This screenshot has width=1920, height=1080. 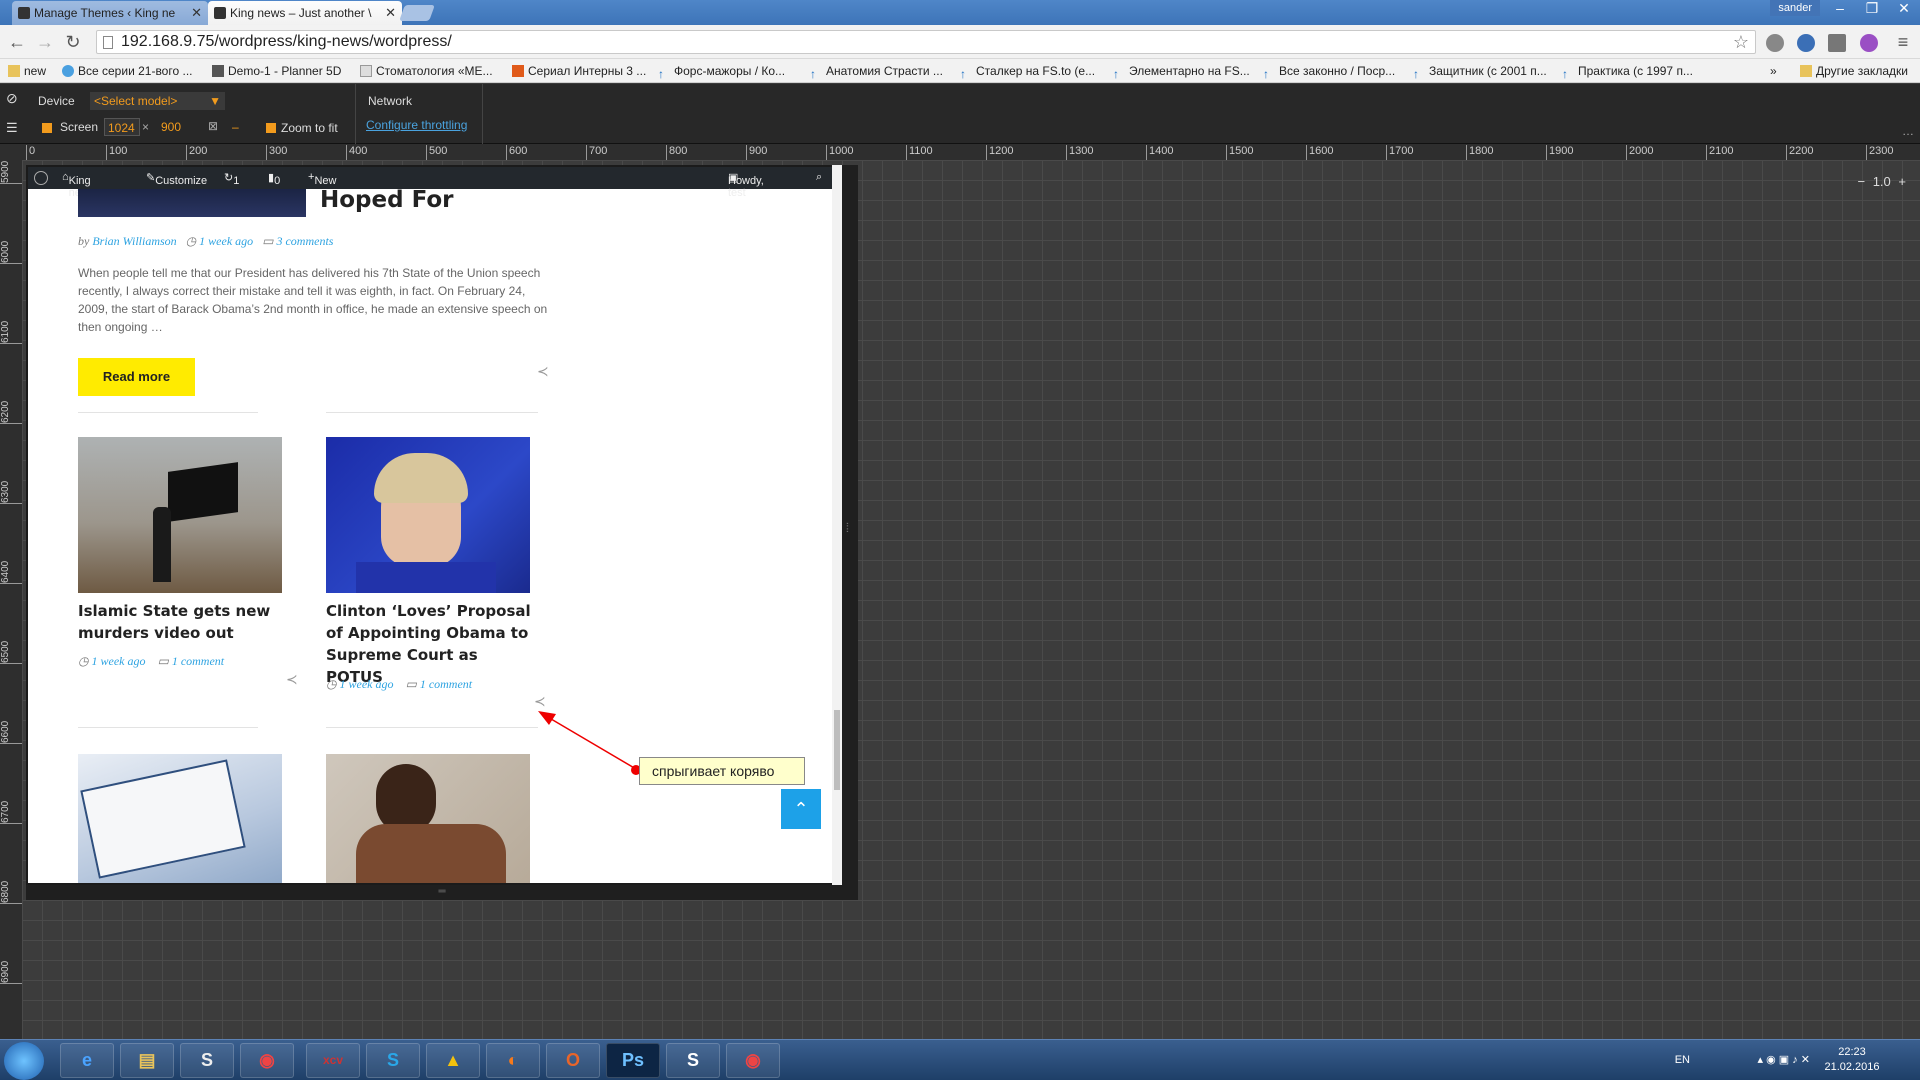 What do you see at coordinates (693, 1060) in the screenshot?
I see `sublime2-icon: S` at bounding box center [693, 1060].